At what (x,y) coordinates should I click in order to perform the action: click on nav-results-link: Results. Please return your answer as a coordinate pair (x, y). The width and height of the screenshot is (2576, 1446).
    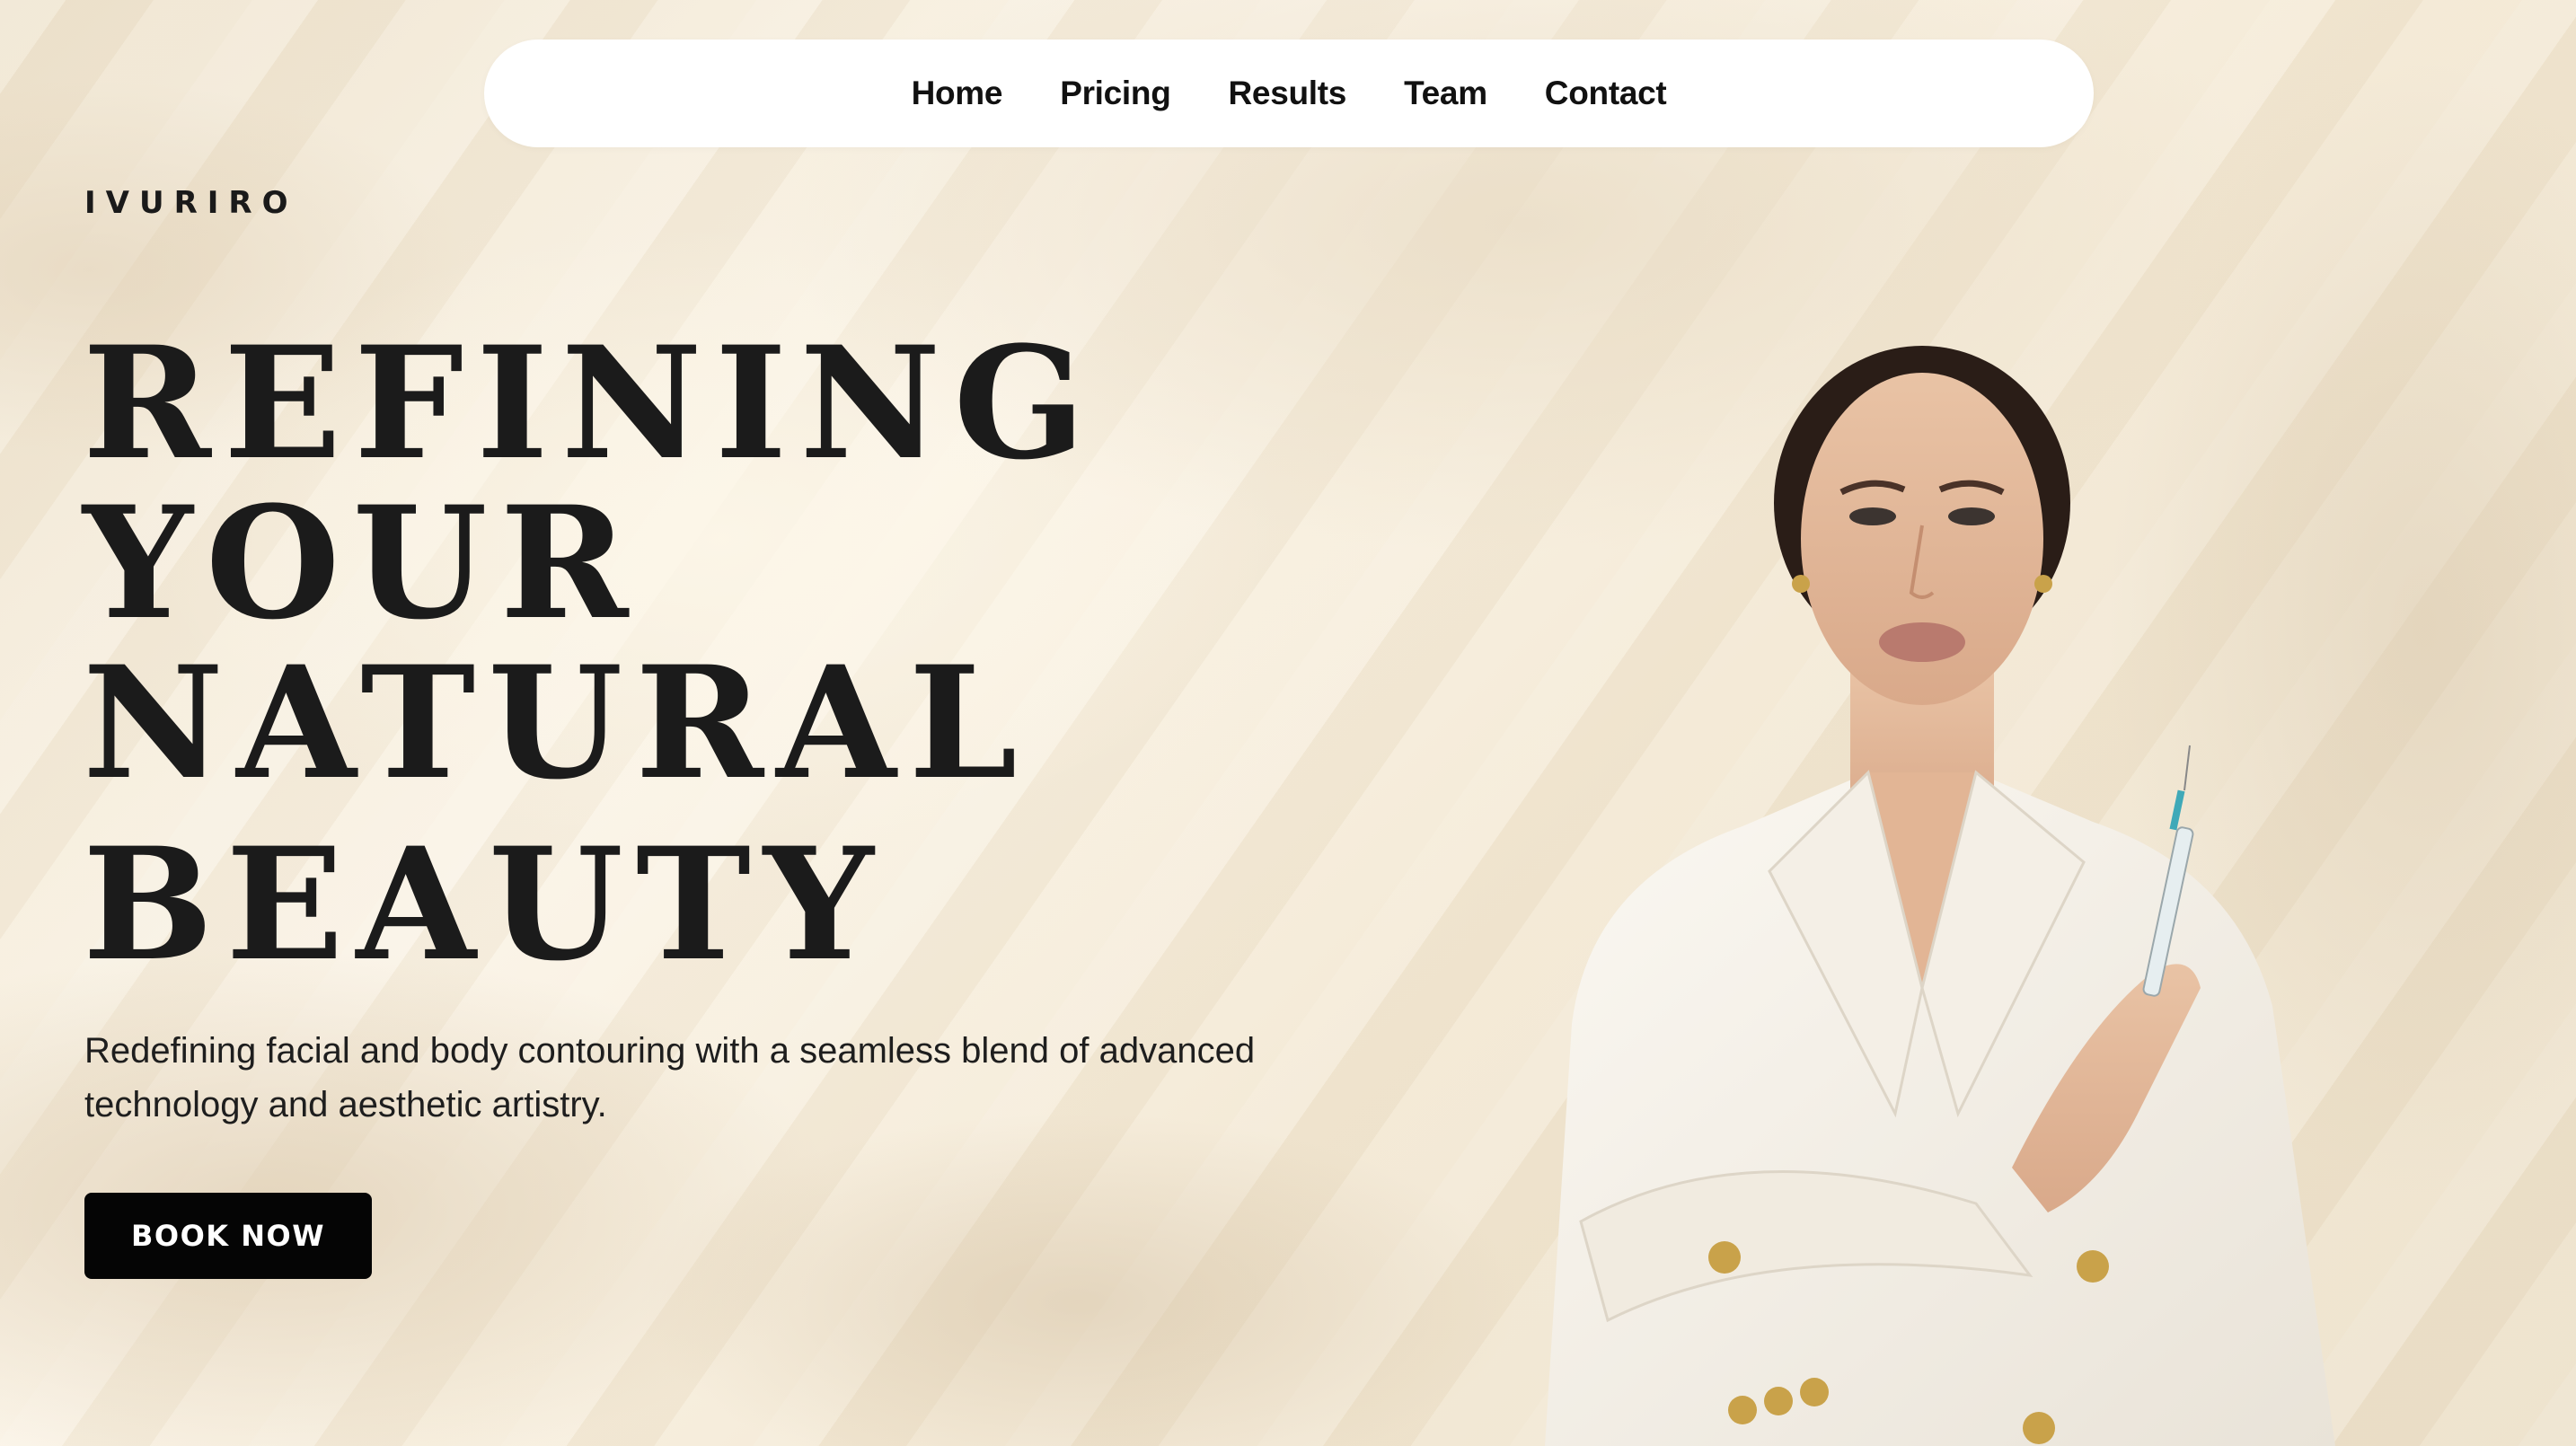
    Looking at the image, I should click on (1288, 93).